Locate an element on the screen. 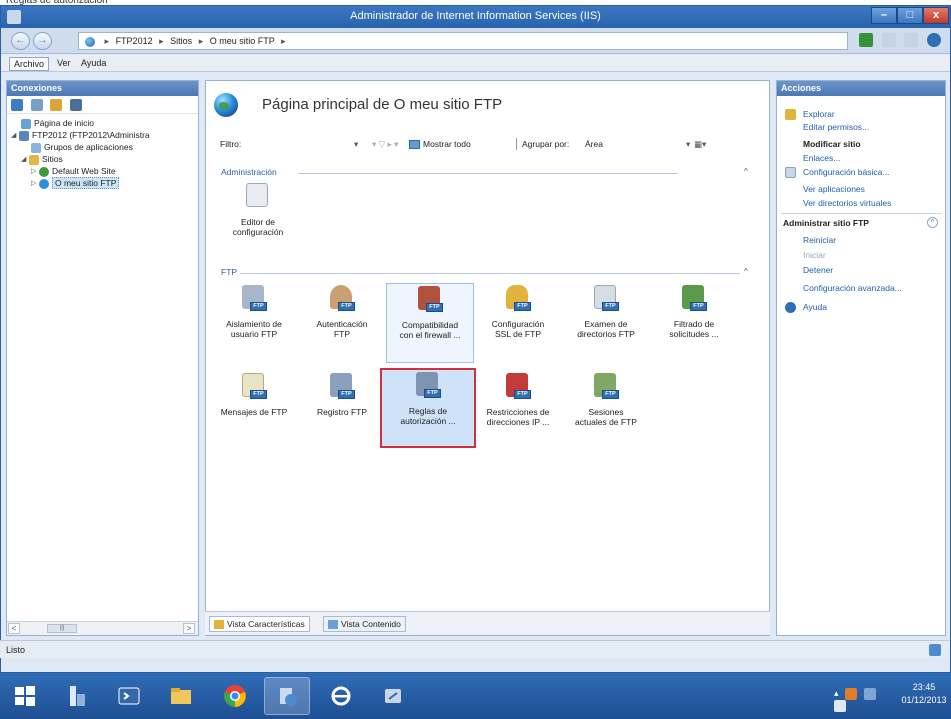  action-view-applications: Ver aplicaciones is located at coordinates (834, 189).